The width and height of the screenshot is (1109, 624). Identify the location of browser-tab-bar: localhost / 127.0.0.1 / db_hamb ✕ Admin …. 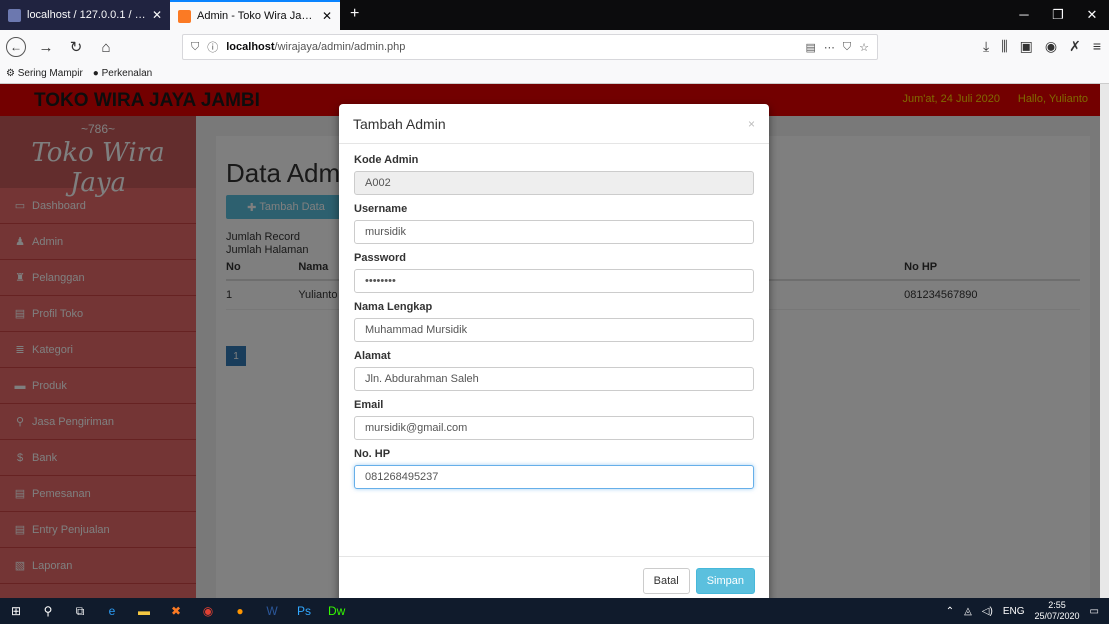
(554, 15).